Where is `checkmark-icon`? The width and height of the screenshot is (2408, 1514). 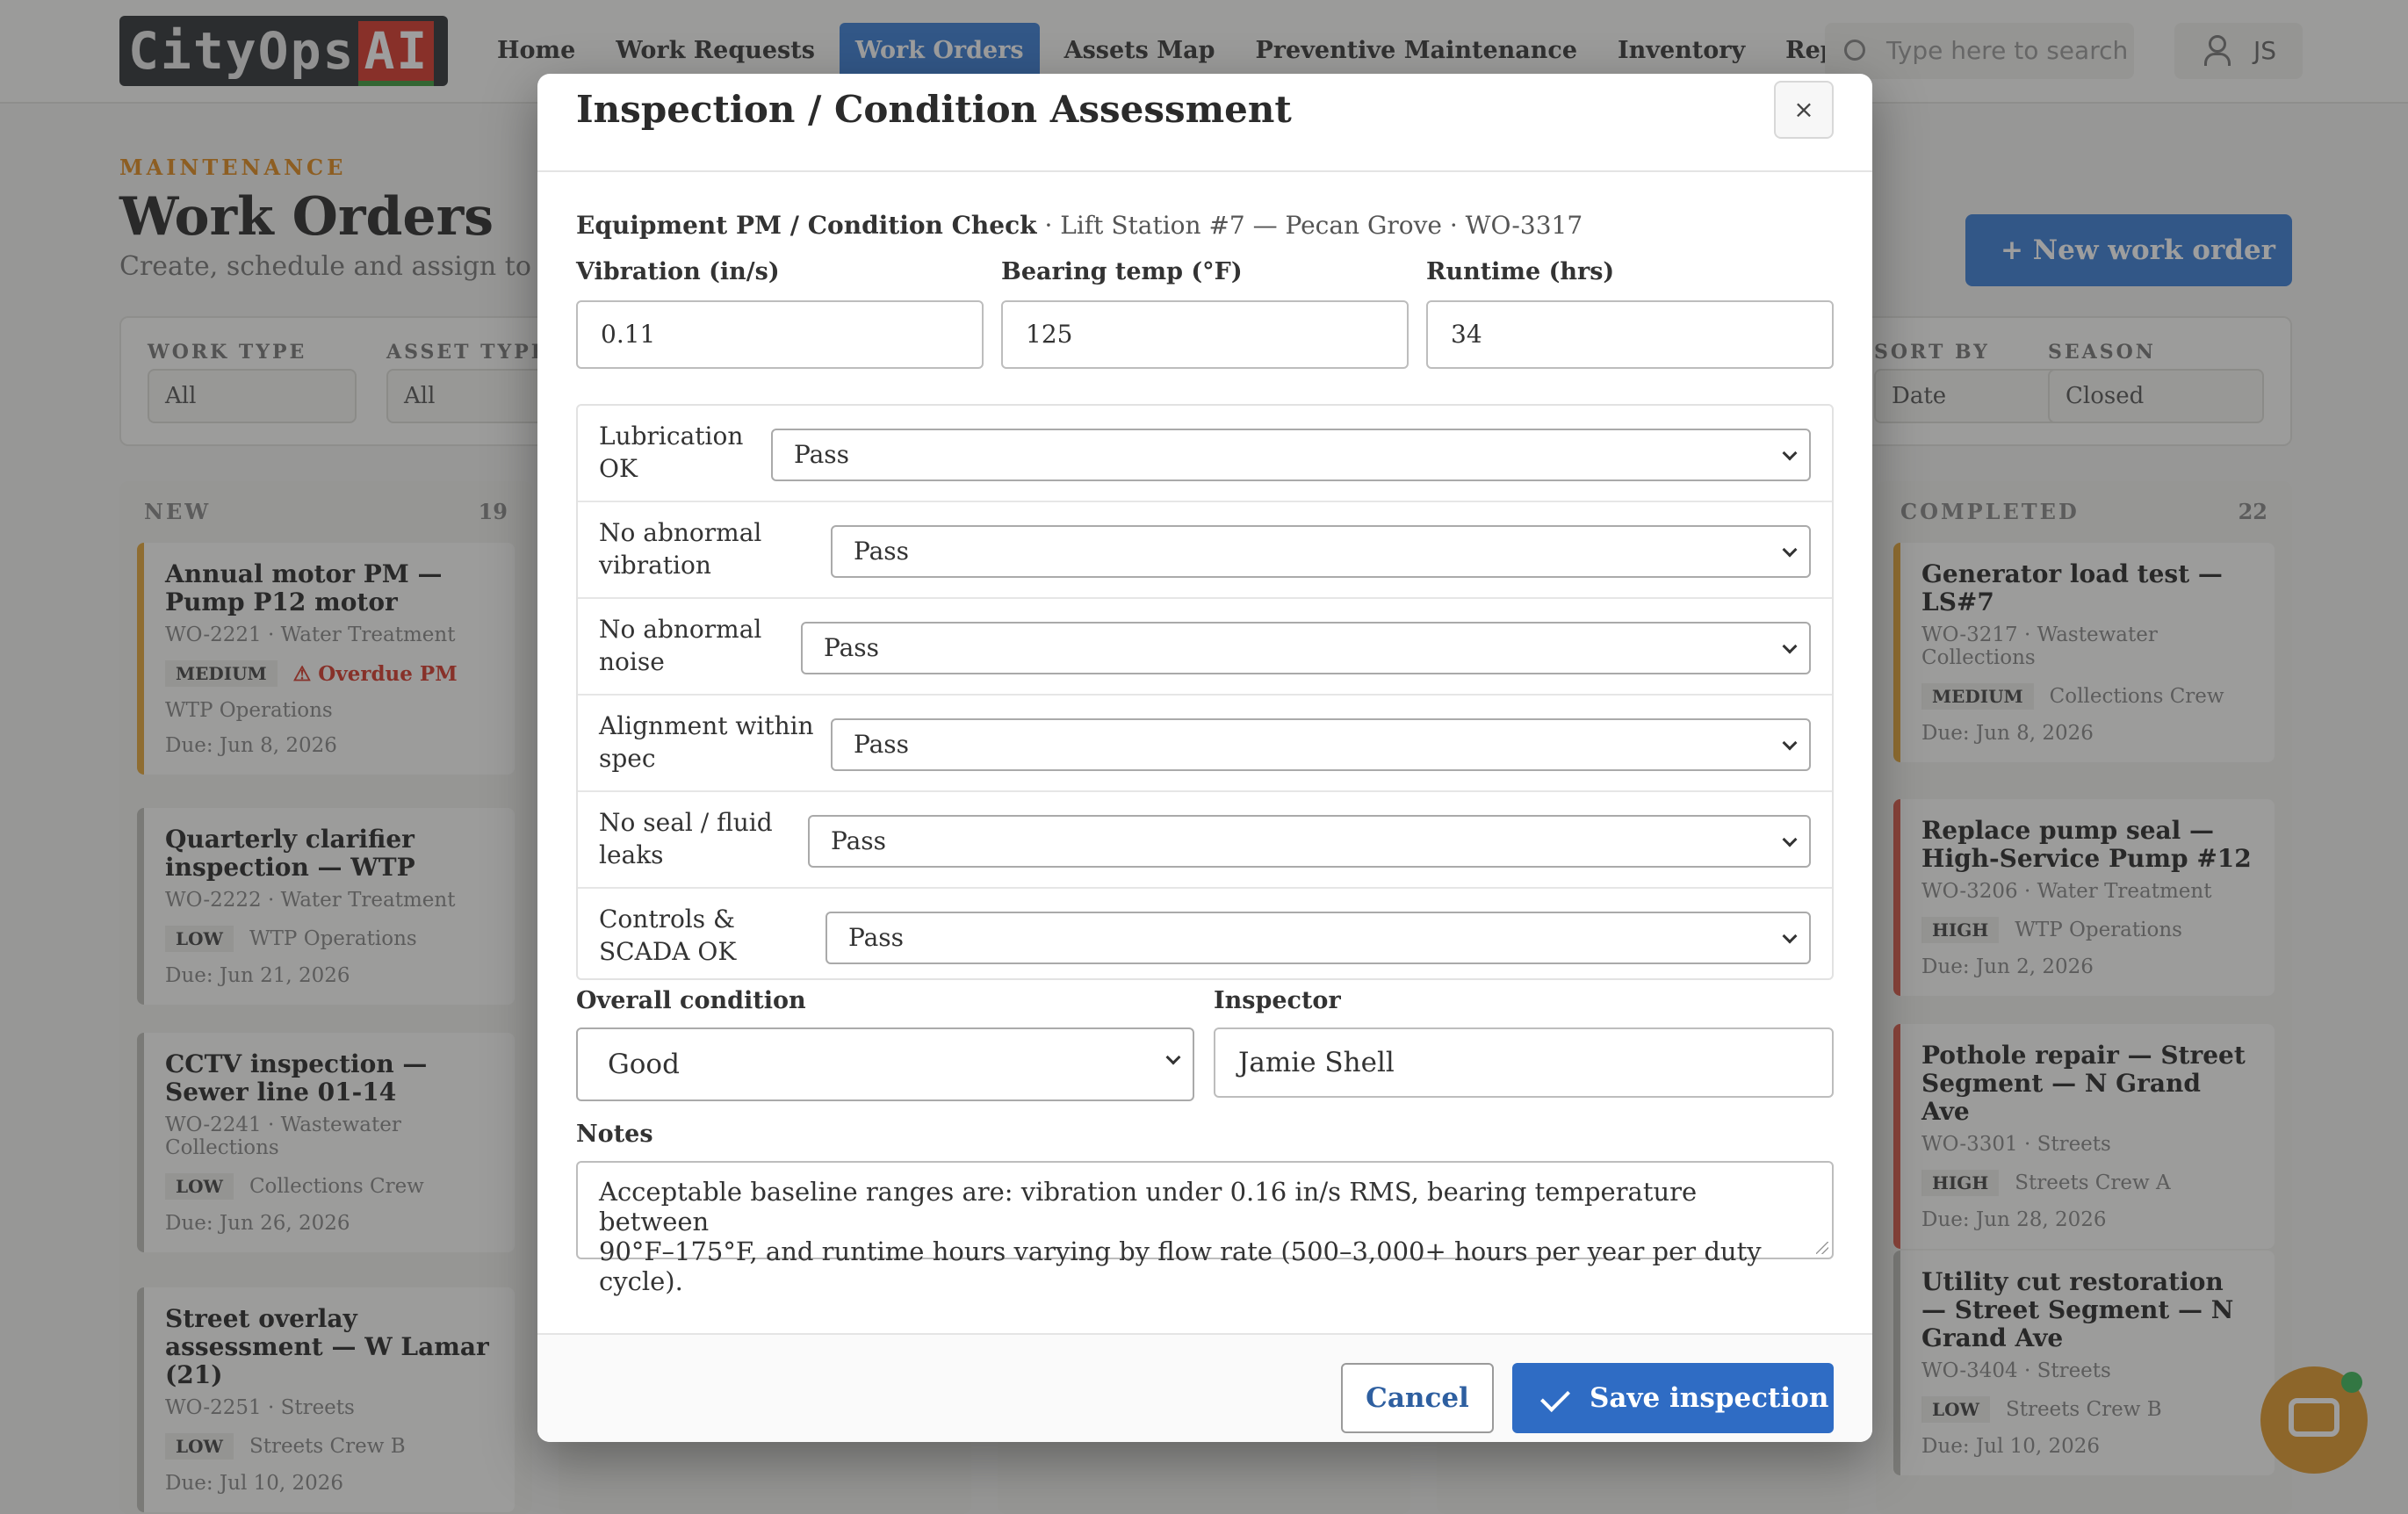
checkmark-icon is located at coordinates (1555, 1397).